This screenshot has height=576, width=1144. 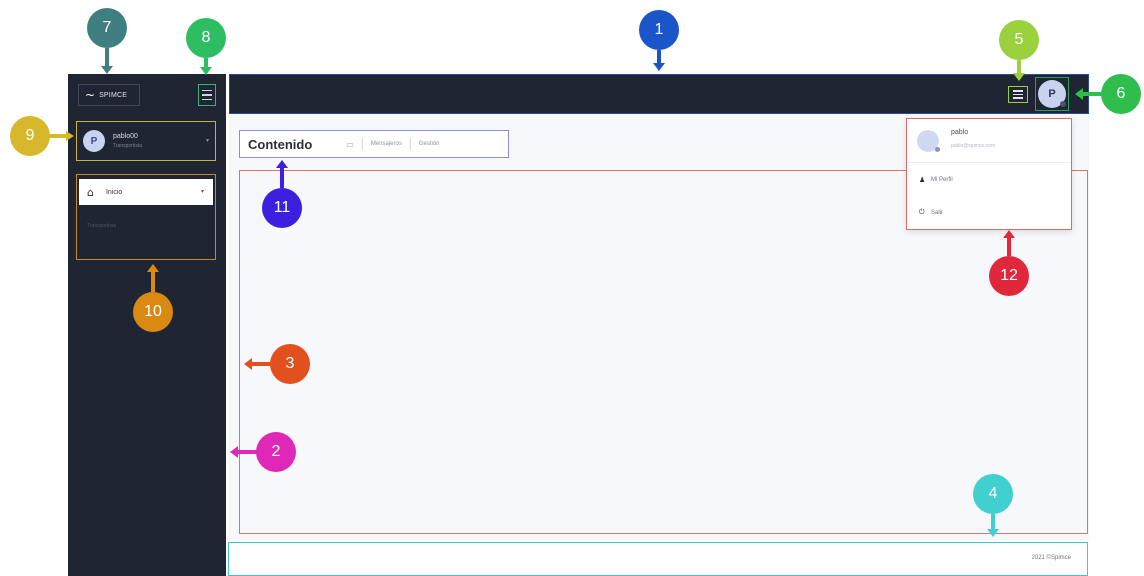 I want to click on monitor-icon: ▭, so click(x=350, y=144).